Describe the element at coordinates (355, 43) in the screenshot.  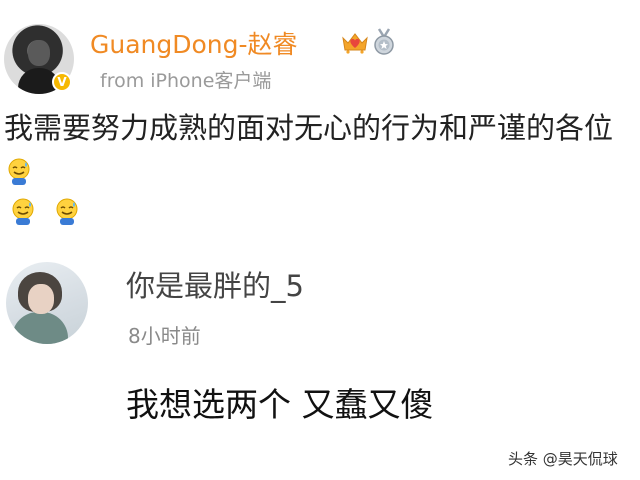
I see `crown-heart-icon` at that location.